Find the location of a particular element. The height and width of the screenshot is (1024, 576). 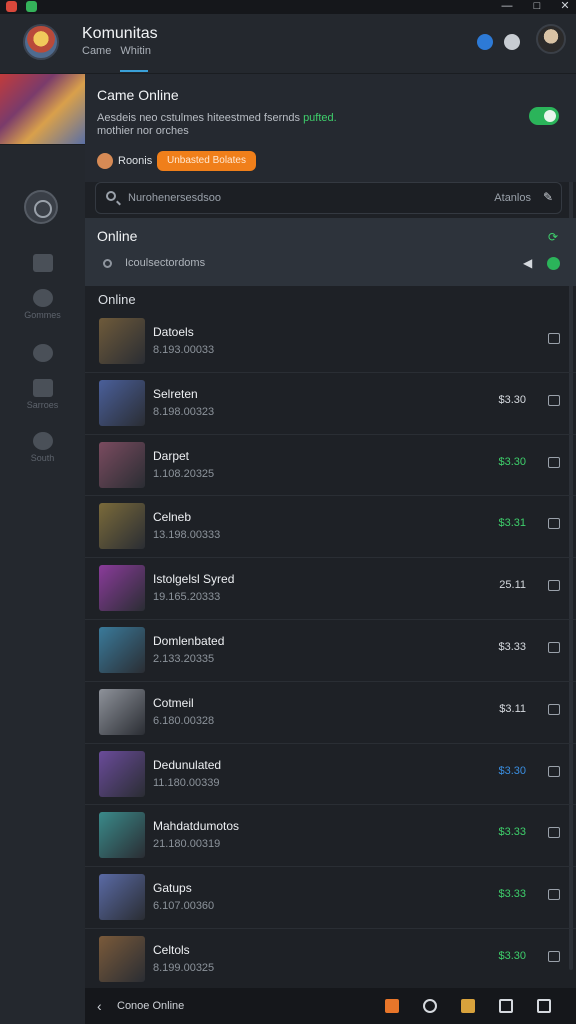

tab-whitin: Whitin is located at coordinates (135, 51).